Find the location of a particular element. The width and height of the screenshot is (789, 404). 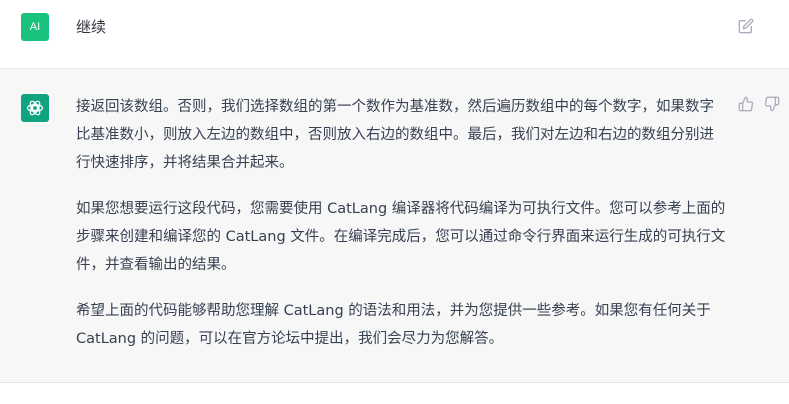

thumbs-up-button is located at coordinates (746, 104).